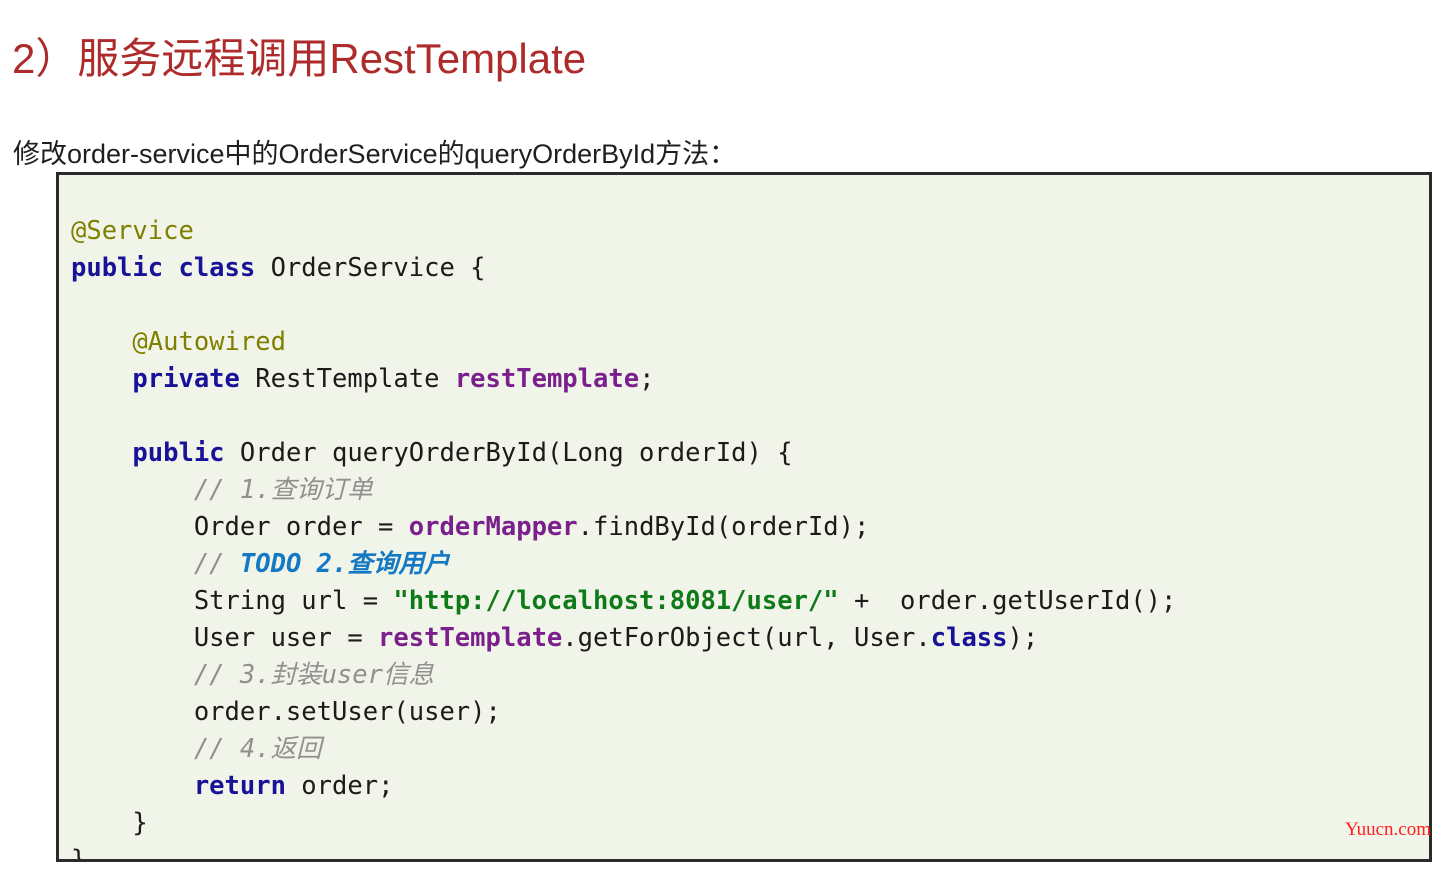 The width and height of the screenshot is (1449, 879). I want to click on code-token-field: orderMapper, so click(493, 526).